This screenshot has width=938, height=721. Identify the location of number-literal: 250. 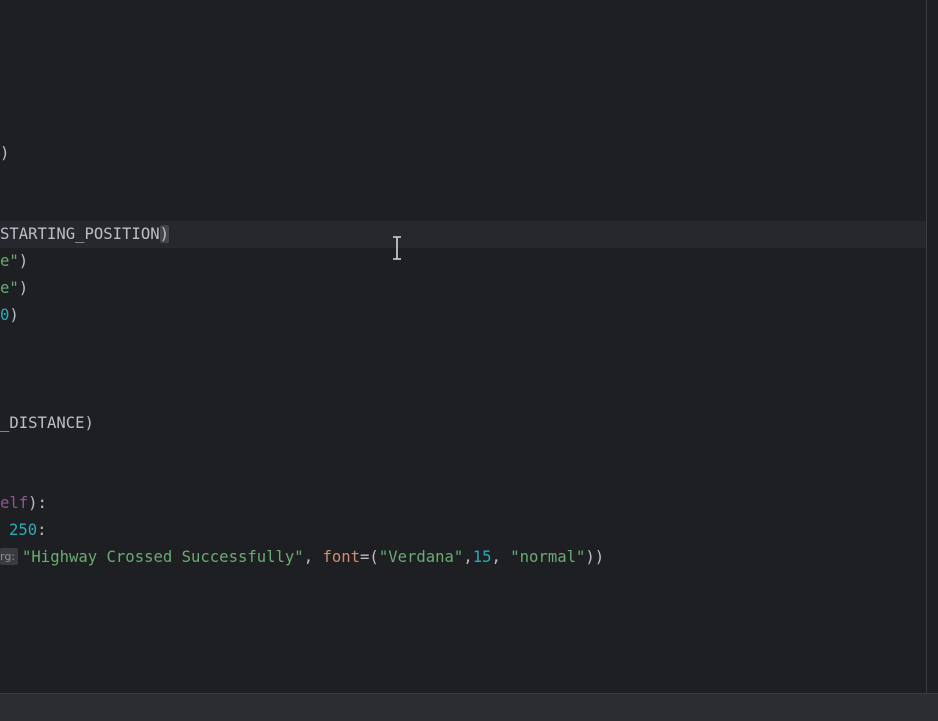
(23, 530).